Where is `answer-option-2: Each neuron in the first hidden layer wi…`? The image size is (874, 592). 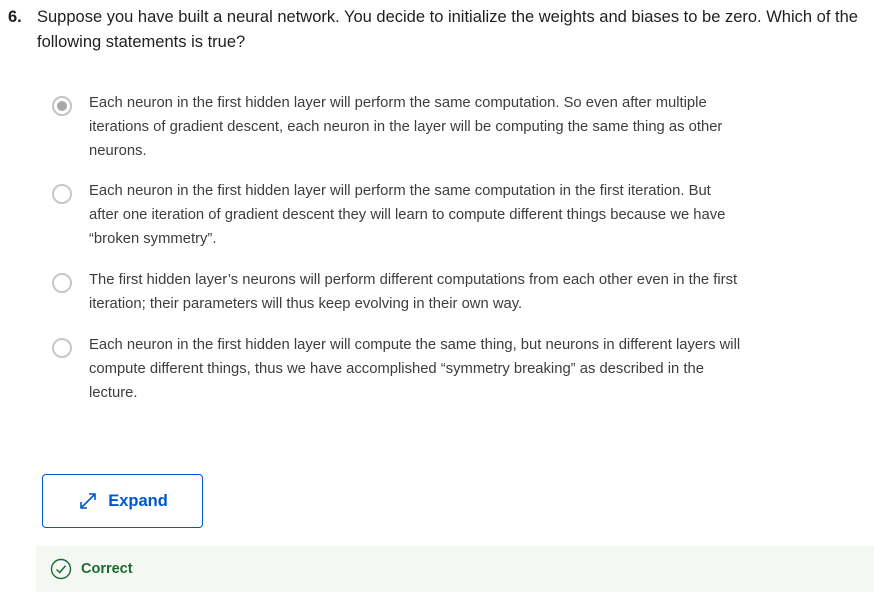
answer-option-2: Each neuron in the first hidden layer wi… is located at coordinates (397, 215).